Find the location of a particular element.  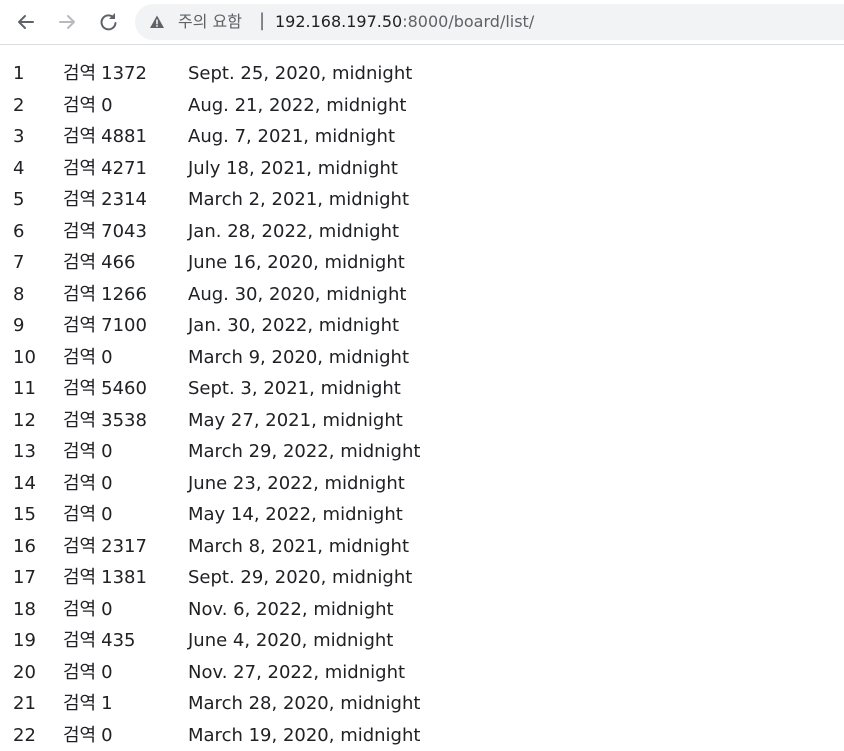

row-number: 7 is located at coordinates (18, 263).